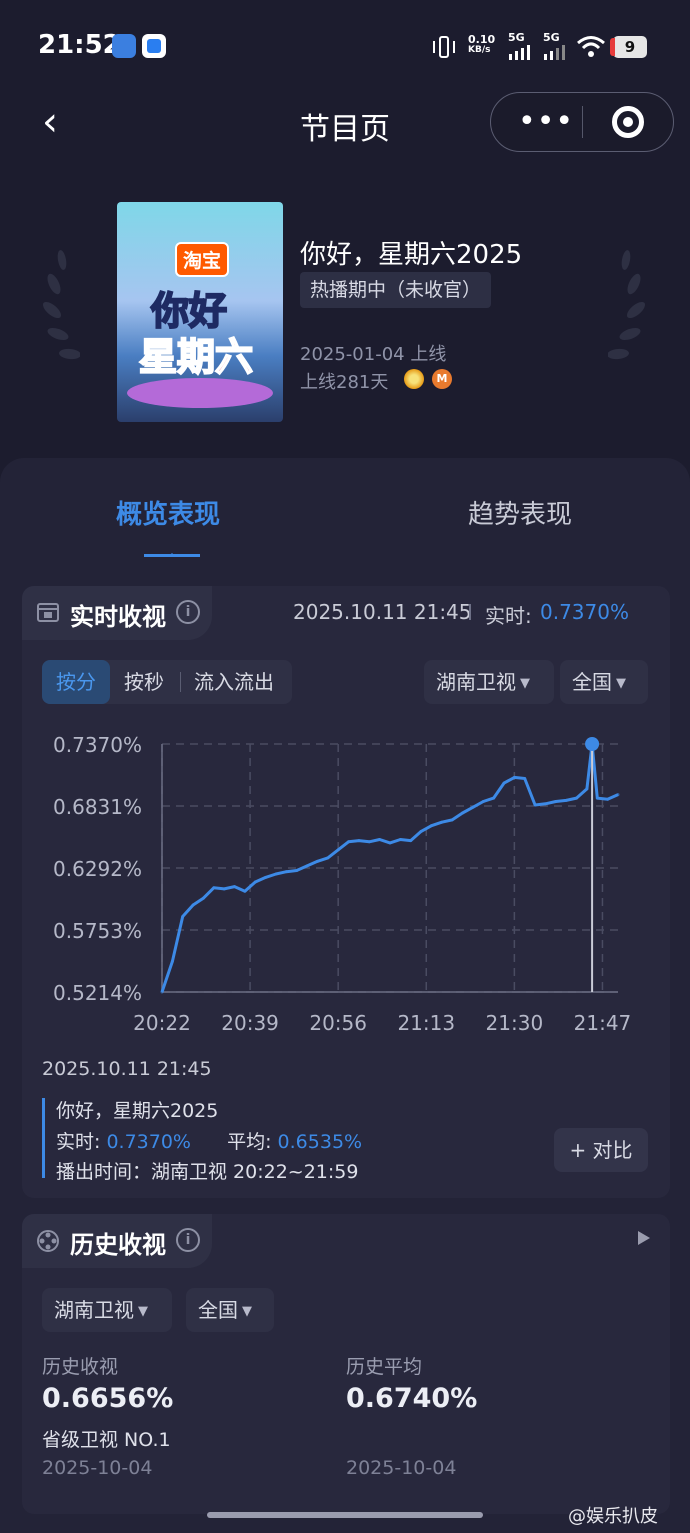 The width and height of the screenshot is (690, 1533). I want to click on target-icon, so click(628, 122).